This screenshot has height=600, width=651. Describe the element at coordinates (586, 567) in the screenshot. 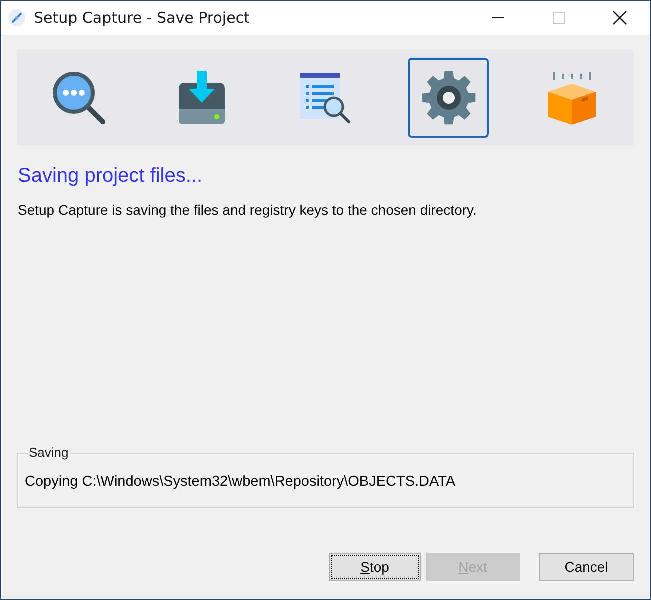

I see `dialog-button: Cancel` at that location.